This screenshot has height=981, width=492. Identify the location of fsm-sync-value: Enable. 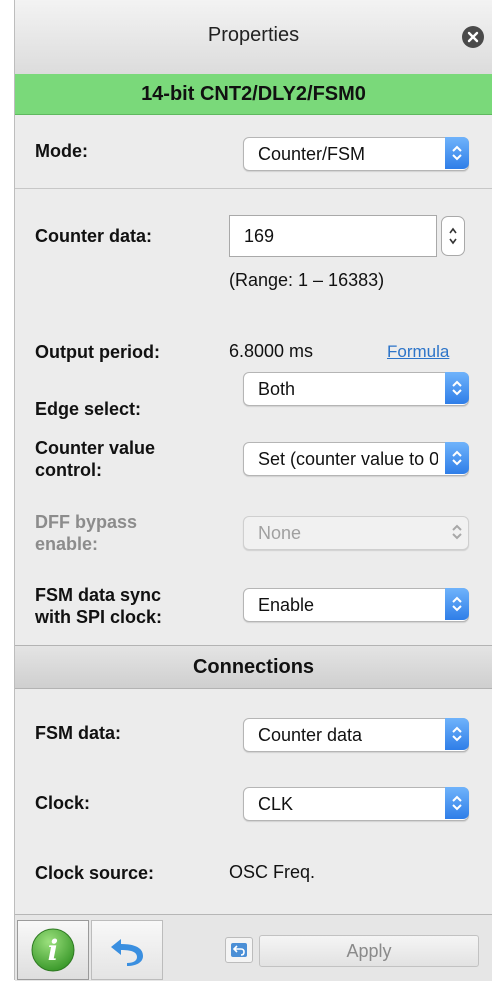
(286, 605).